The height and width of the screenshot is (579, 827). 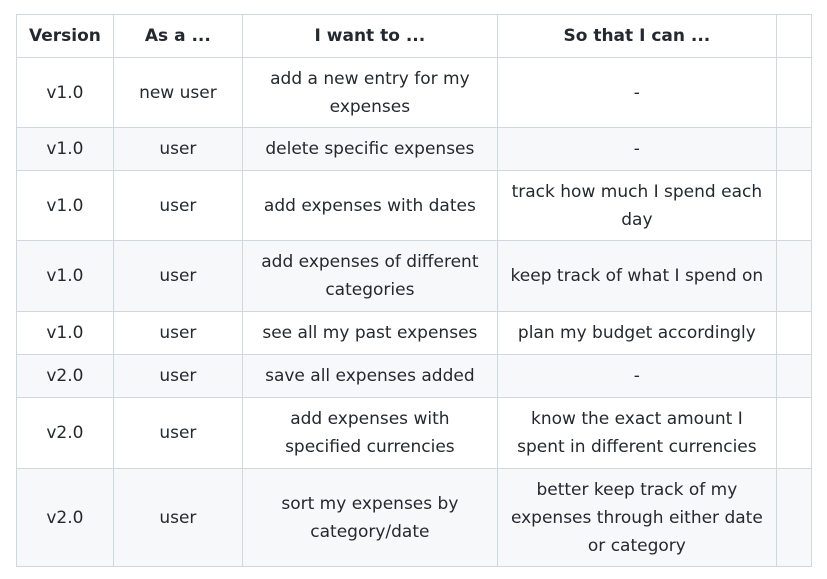 What do you see at coordinates (369, 433) in the screenshot?
I see `cell-want: add expenses with specified currencies` at bounding box center [369, 433].